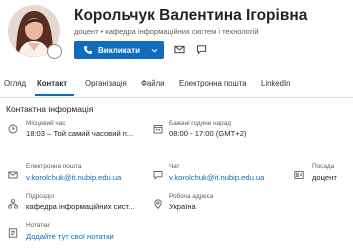 This screenshot has width=353, height=248. I want to click on call-button: Викликати, so click(119, 50).